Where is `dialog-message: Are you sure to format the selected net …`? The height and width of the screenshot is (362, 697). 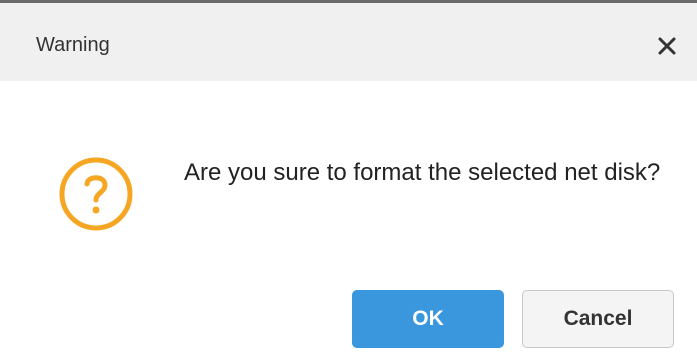
dialog-message: Are you sure to format the selected net … is located at coordinates (422, 172).